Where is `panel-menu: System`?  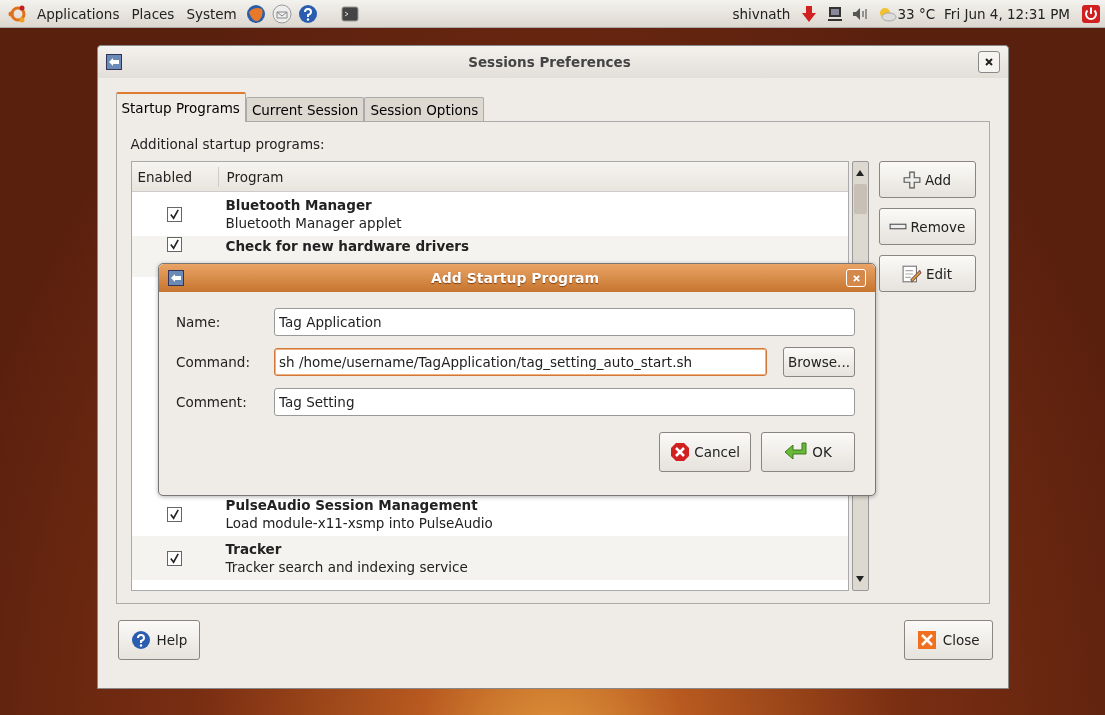 panel-menu: System is located at coordinates (211, 13).